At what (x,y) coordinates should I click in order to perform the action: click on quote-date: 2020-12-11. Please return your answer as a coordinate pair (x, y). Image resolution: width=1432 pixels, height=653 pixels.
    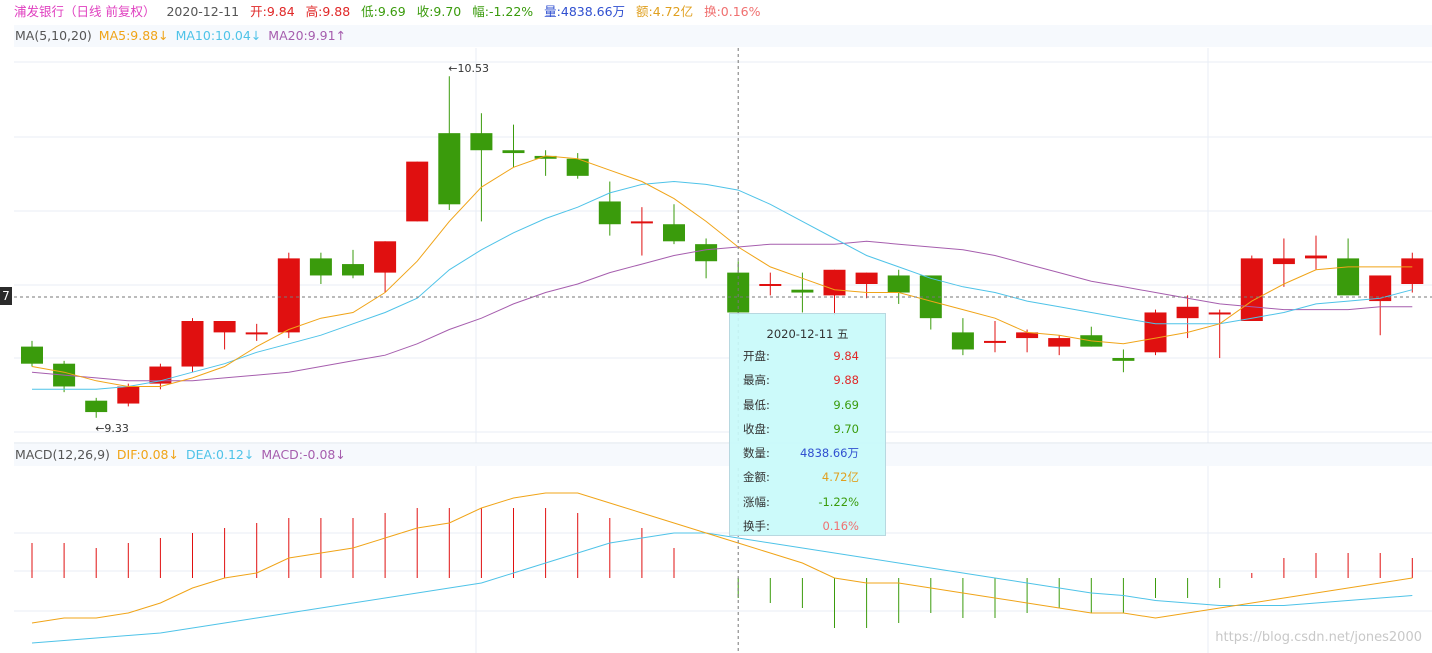
    Looking at the image, I should click on (203, 11).